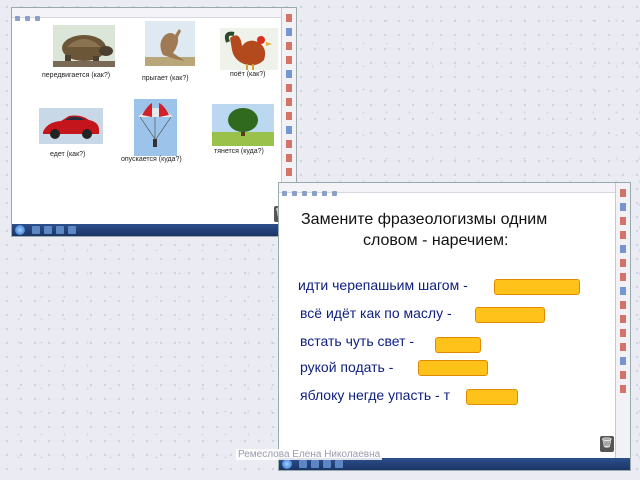 The width and height of the screenshot is (640, 480). I want to click on caption-parachute: опускается (куда?), so click(151, 159).